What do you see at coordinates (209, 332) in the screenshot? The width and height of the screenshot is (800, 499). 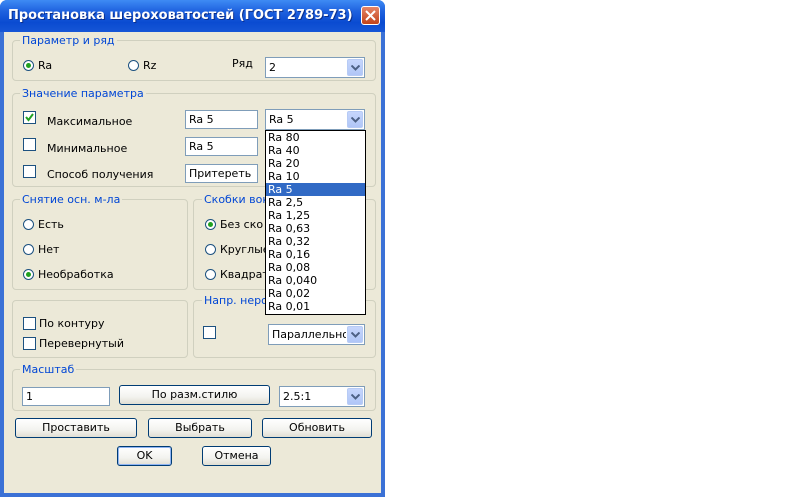 I see `direction-checkbox` at bounding box center [209, 332].